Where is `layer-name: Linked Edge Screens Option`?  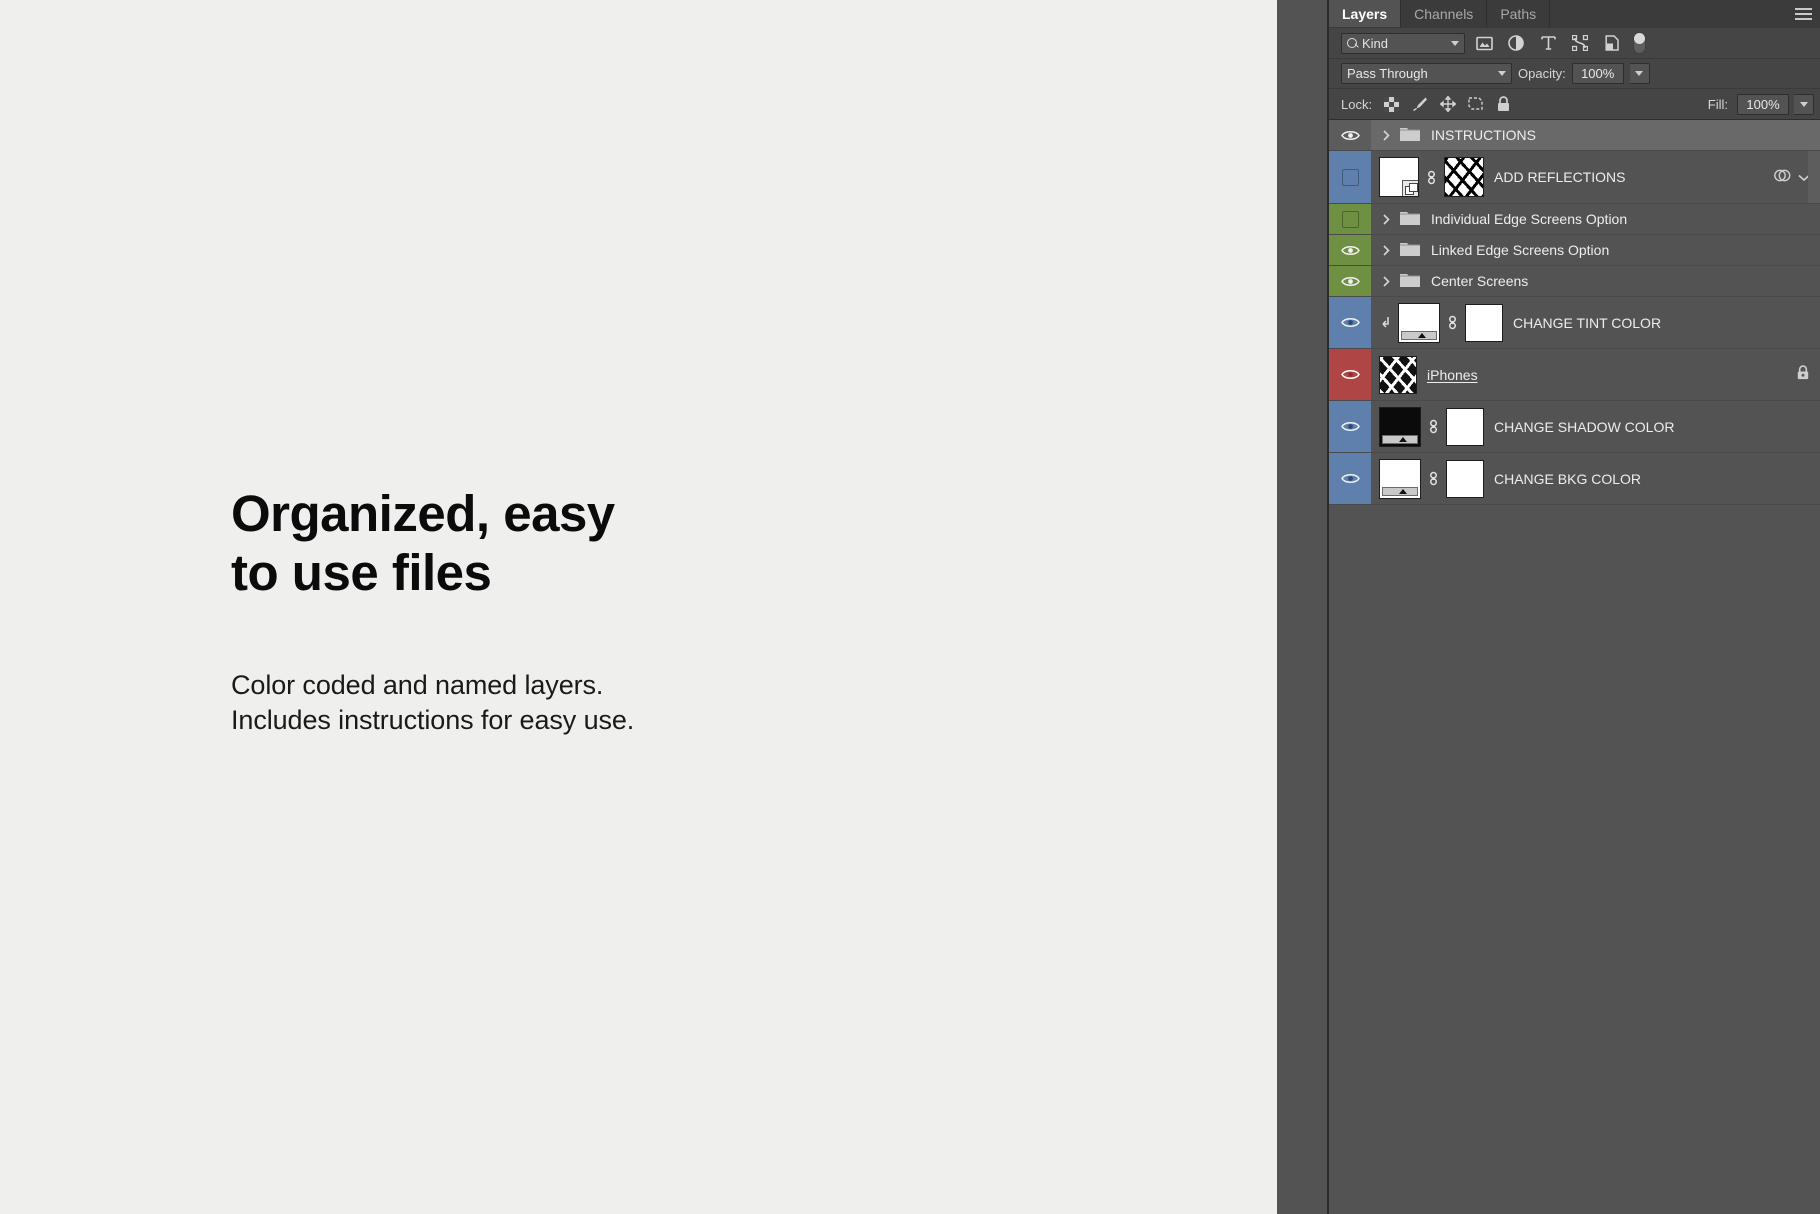 layer-name: Linked Edge Screens Option is located at coordinates (1520, 250).